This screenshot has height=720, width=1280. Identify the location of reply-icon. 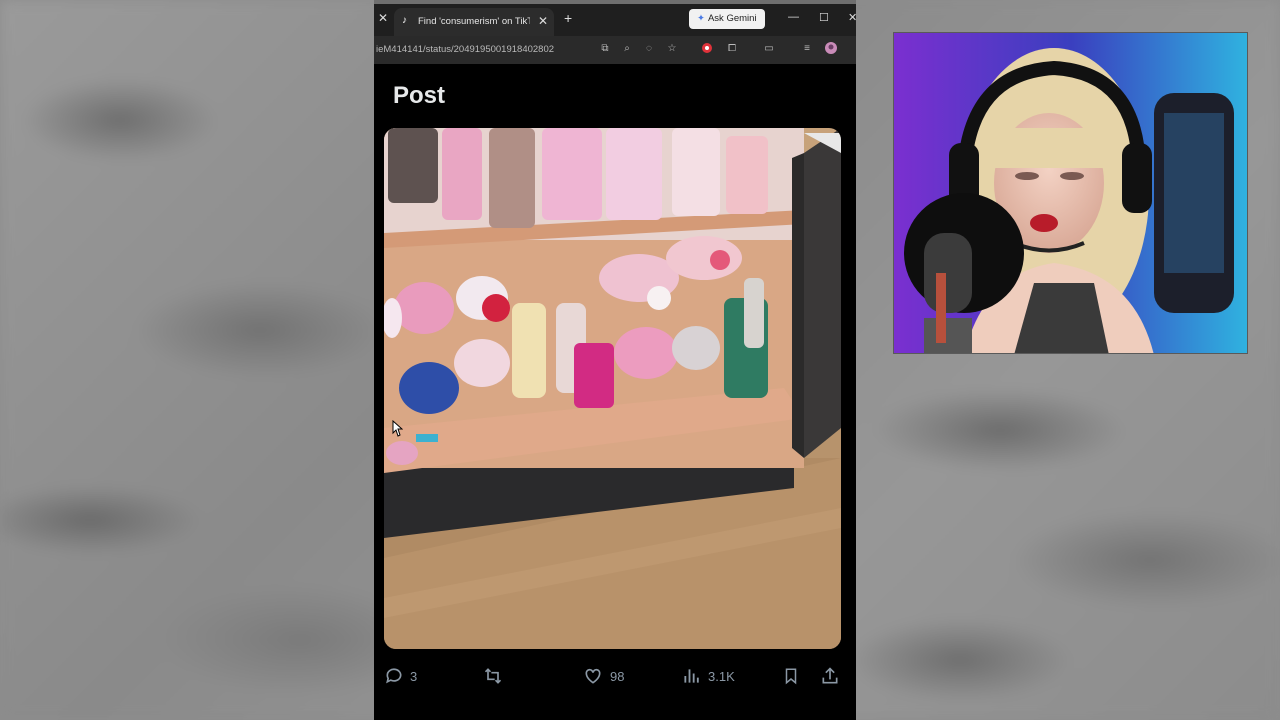
(394, 676).